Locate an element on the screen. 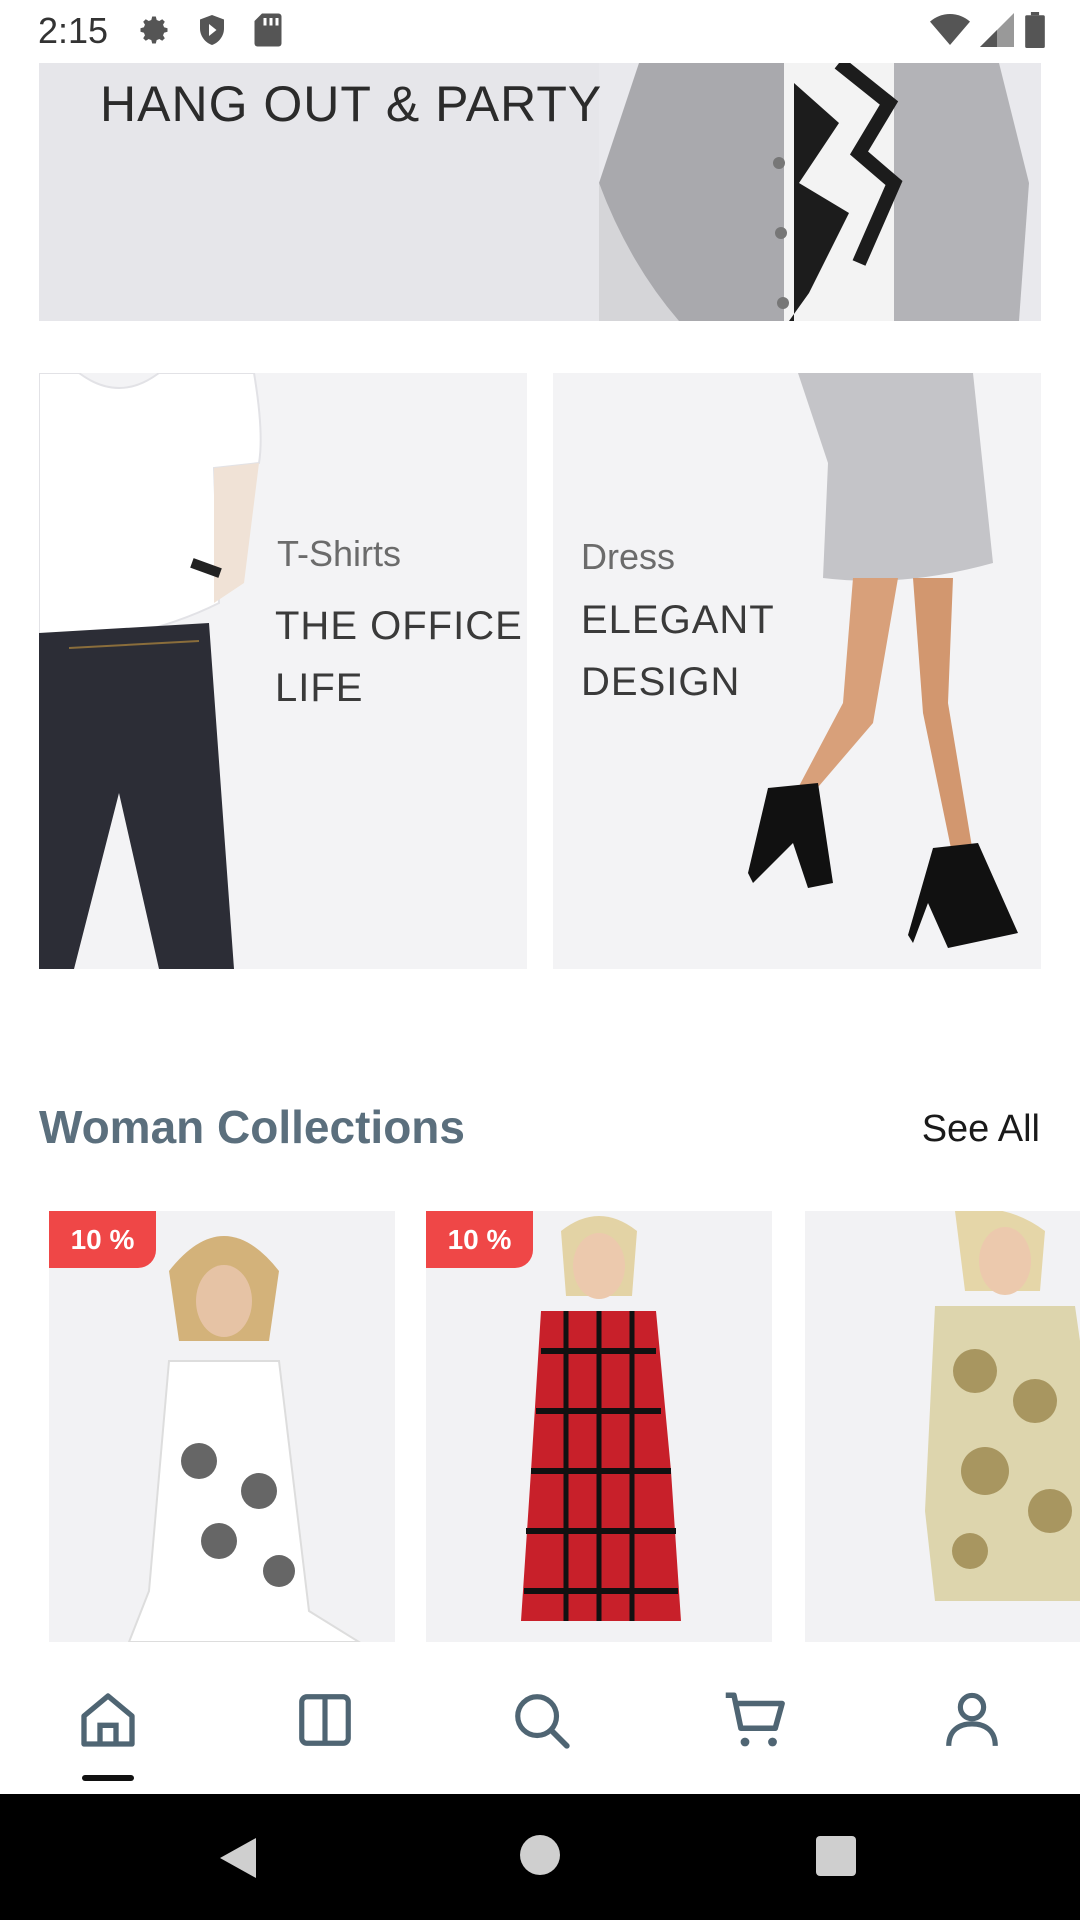 The height and width of the screenshot is (1920, 1080). nav-profile is located at coordinates (972, 1720).